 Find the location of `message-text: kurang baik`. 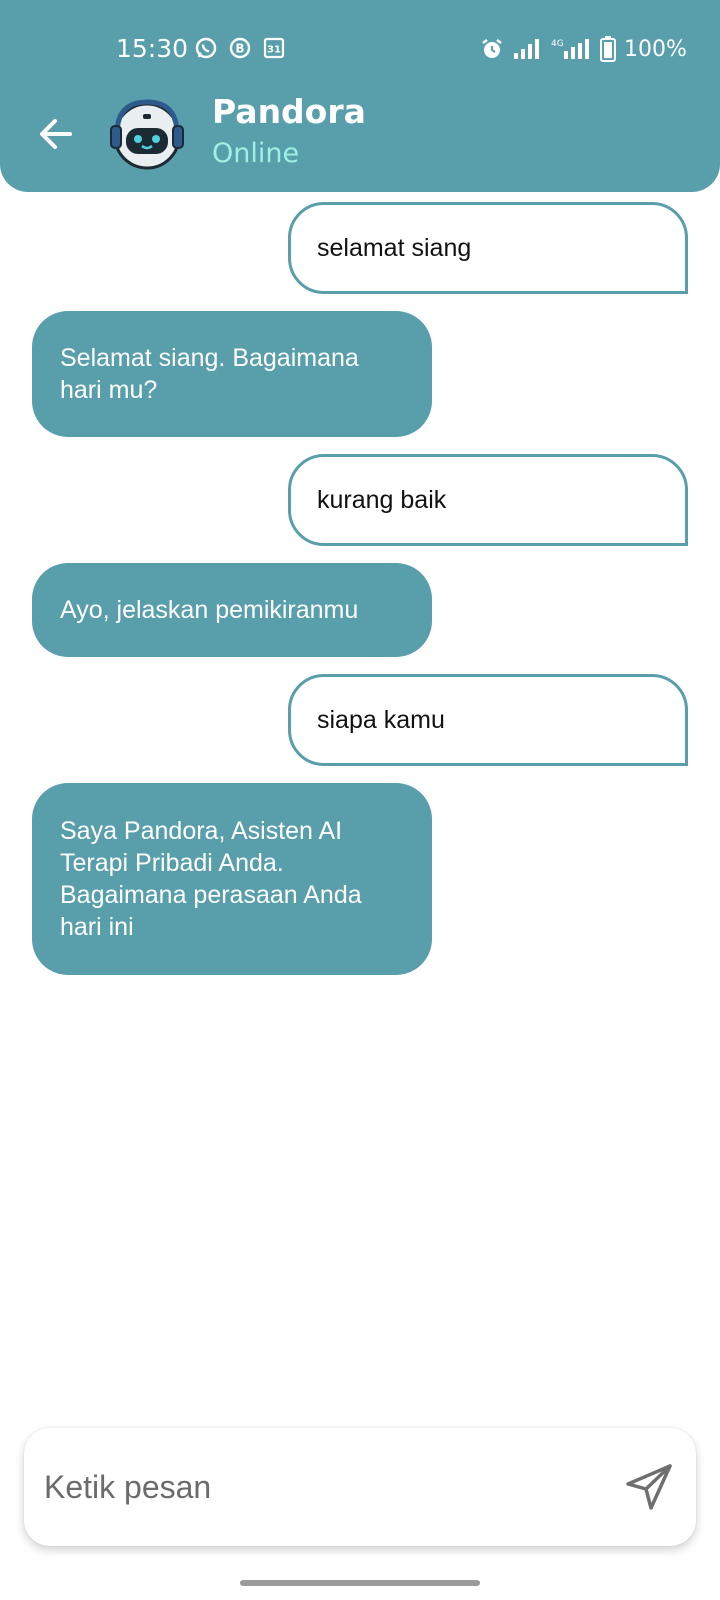

message-text: kurang baik is located at coordinates (382, 500).